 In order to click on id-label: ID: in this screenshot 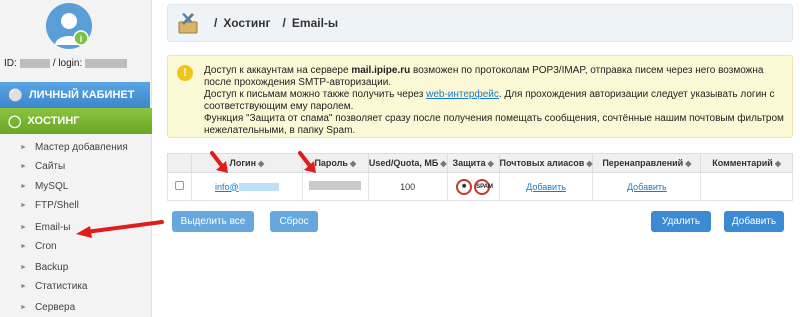, I will do `click(10, 63)`.